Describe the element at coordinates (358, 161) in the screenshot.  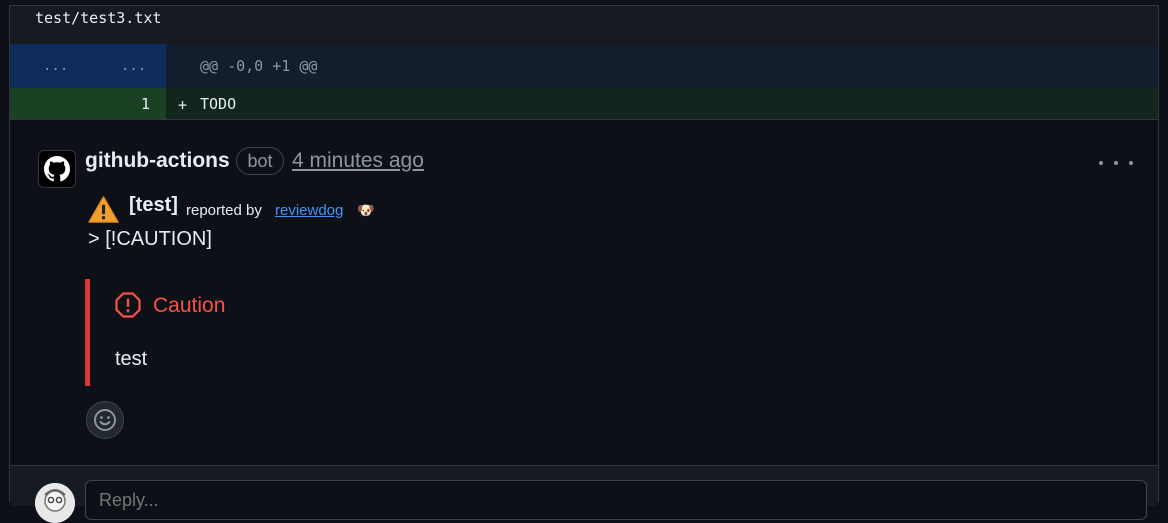
I see `comment-timestamp: 4 minutes ago` at that location.